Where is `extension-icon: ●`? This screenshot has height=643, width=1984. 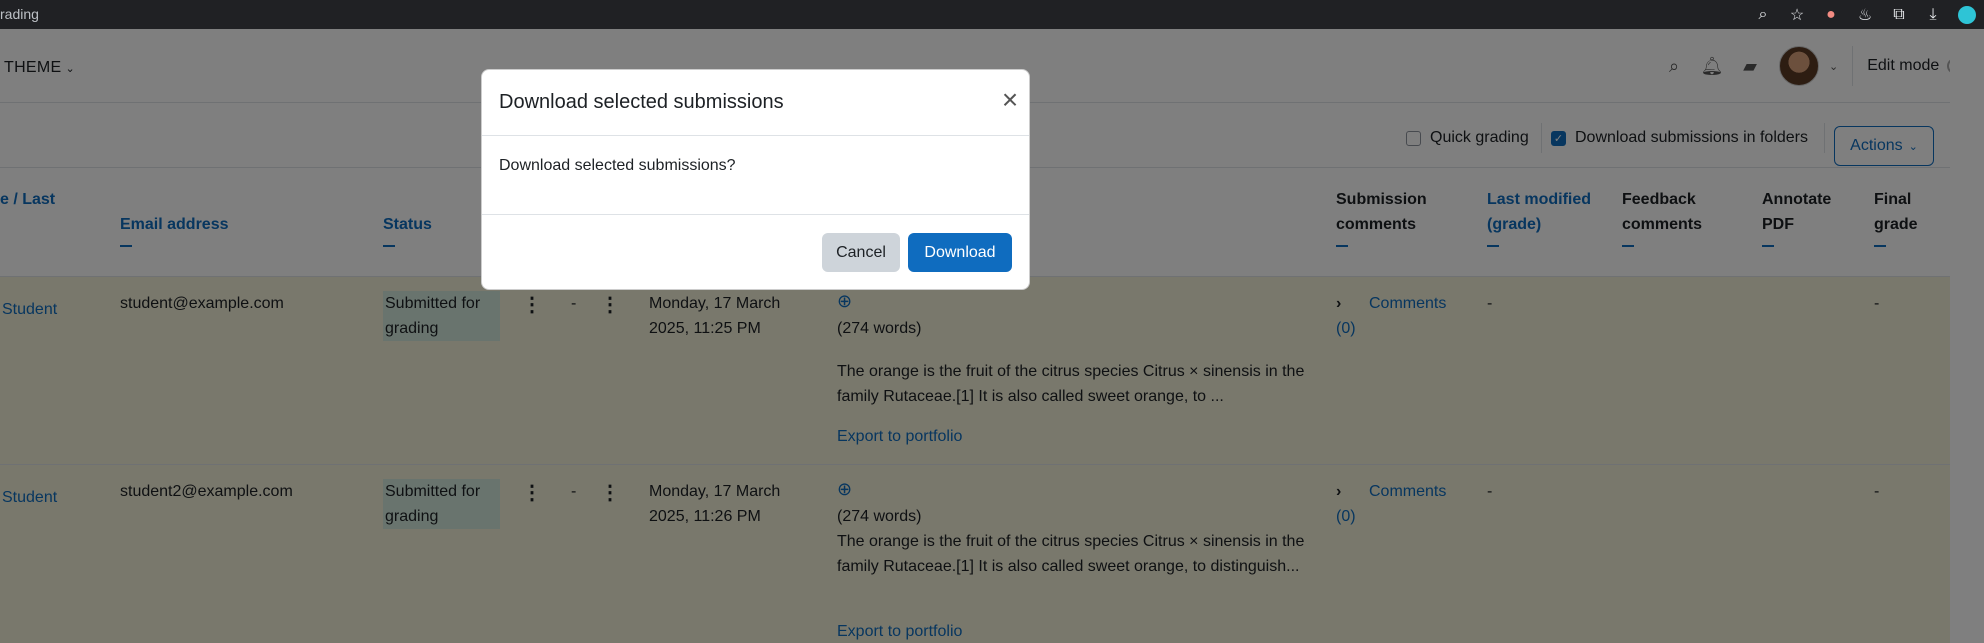 extension-icon: ● is located at coordinates (1831, 15).